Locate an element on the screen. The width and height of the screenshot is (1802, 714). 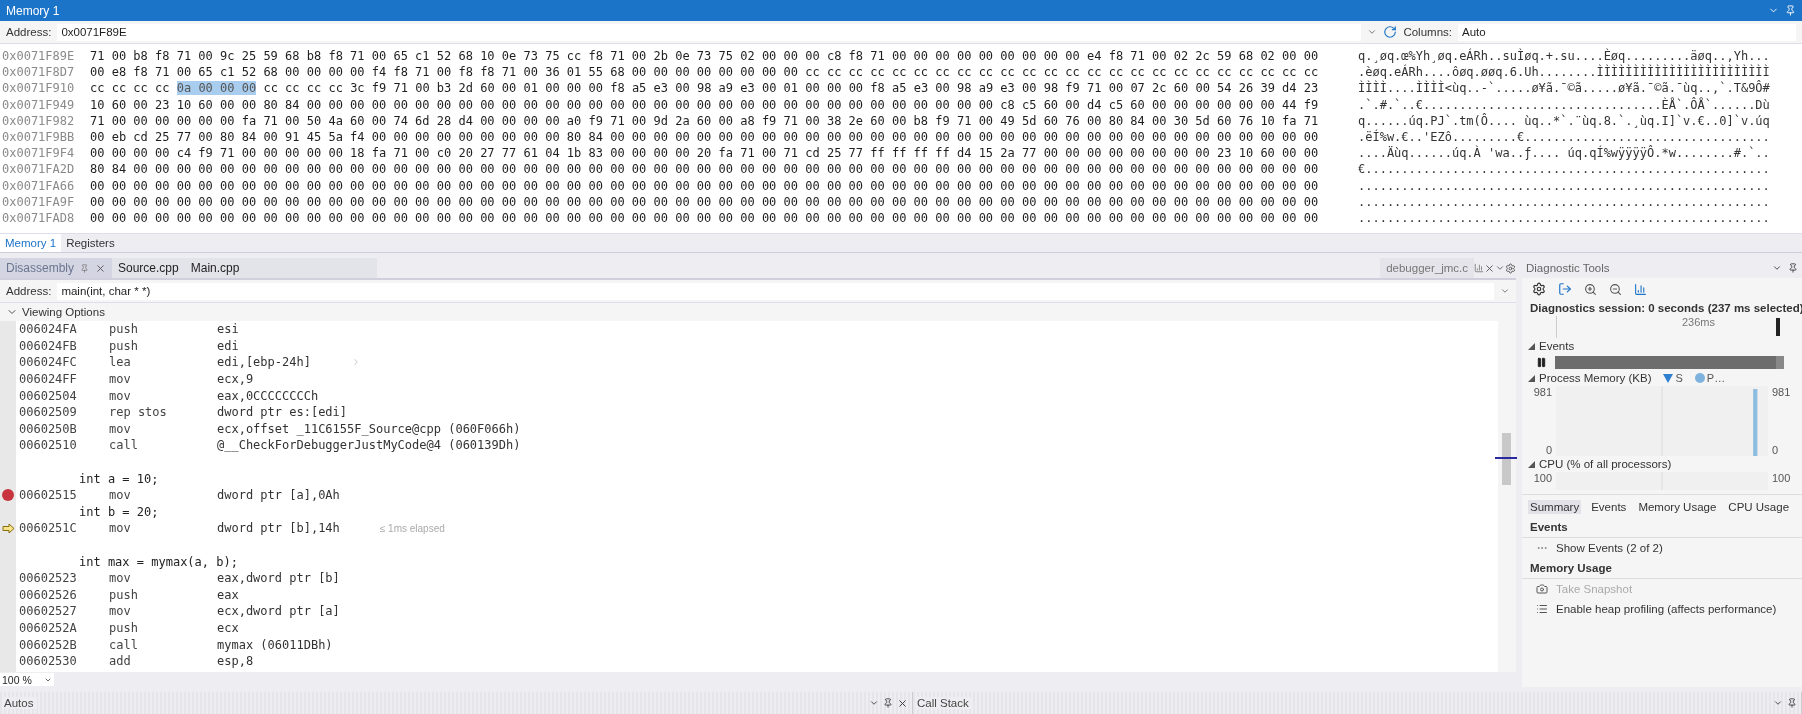
source-line: int a = 10; is located at coordinates (118, 478).